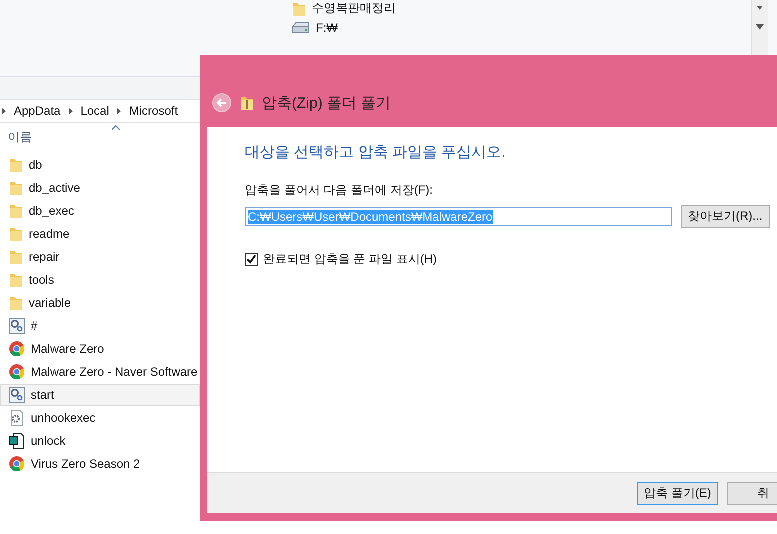 The image size is (777, 534). What do you see at coordinates (100, 280) in the screenshot?
I see `file-row: tools` at bounding box center [100, 280].